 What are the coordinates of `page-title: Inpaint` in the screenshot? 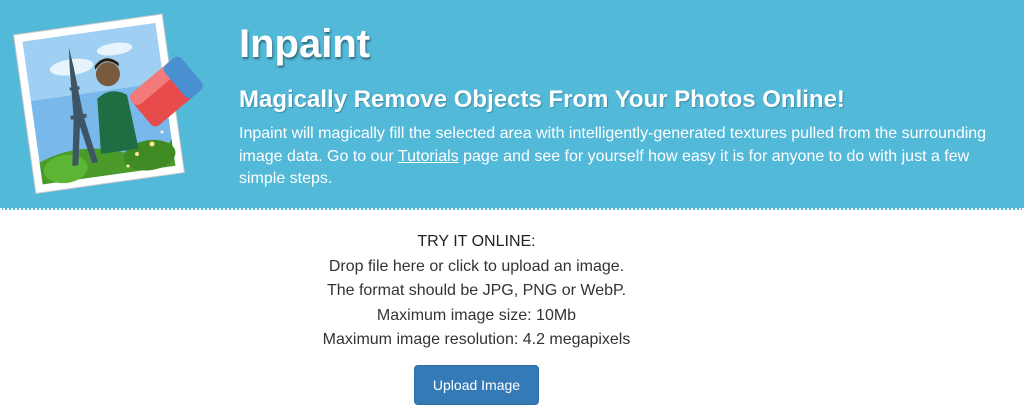 It's located at (305, 44).